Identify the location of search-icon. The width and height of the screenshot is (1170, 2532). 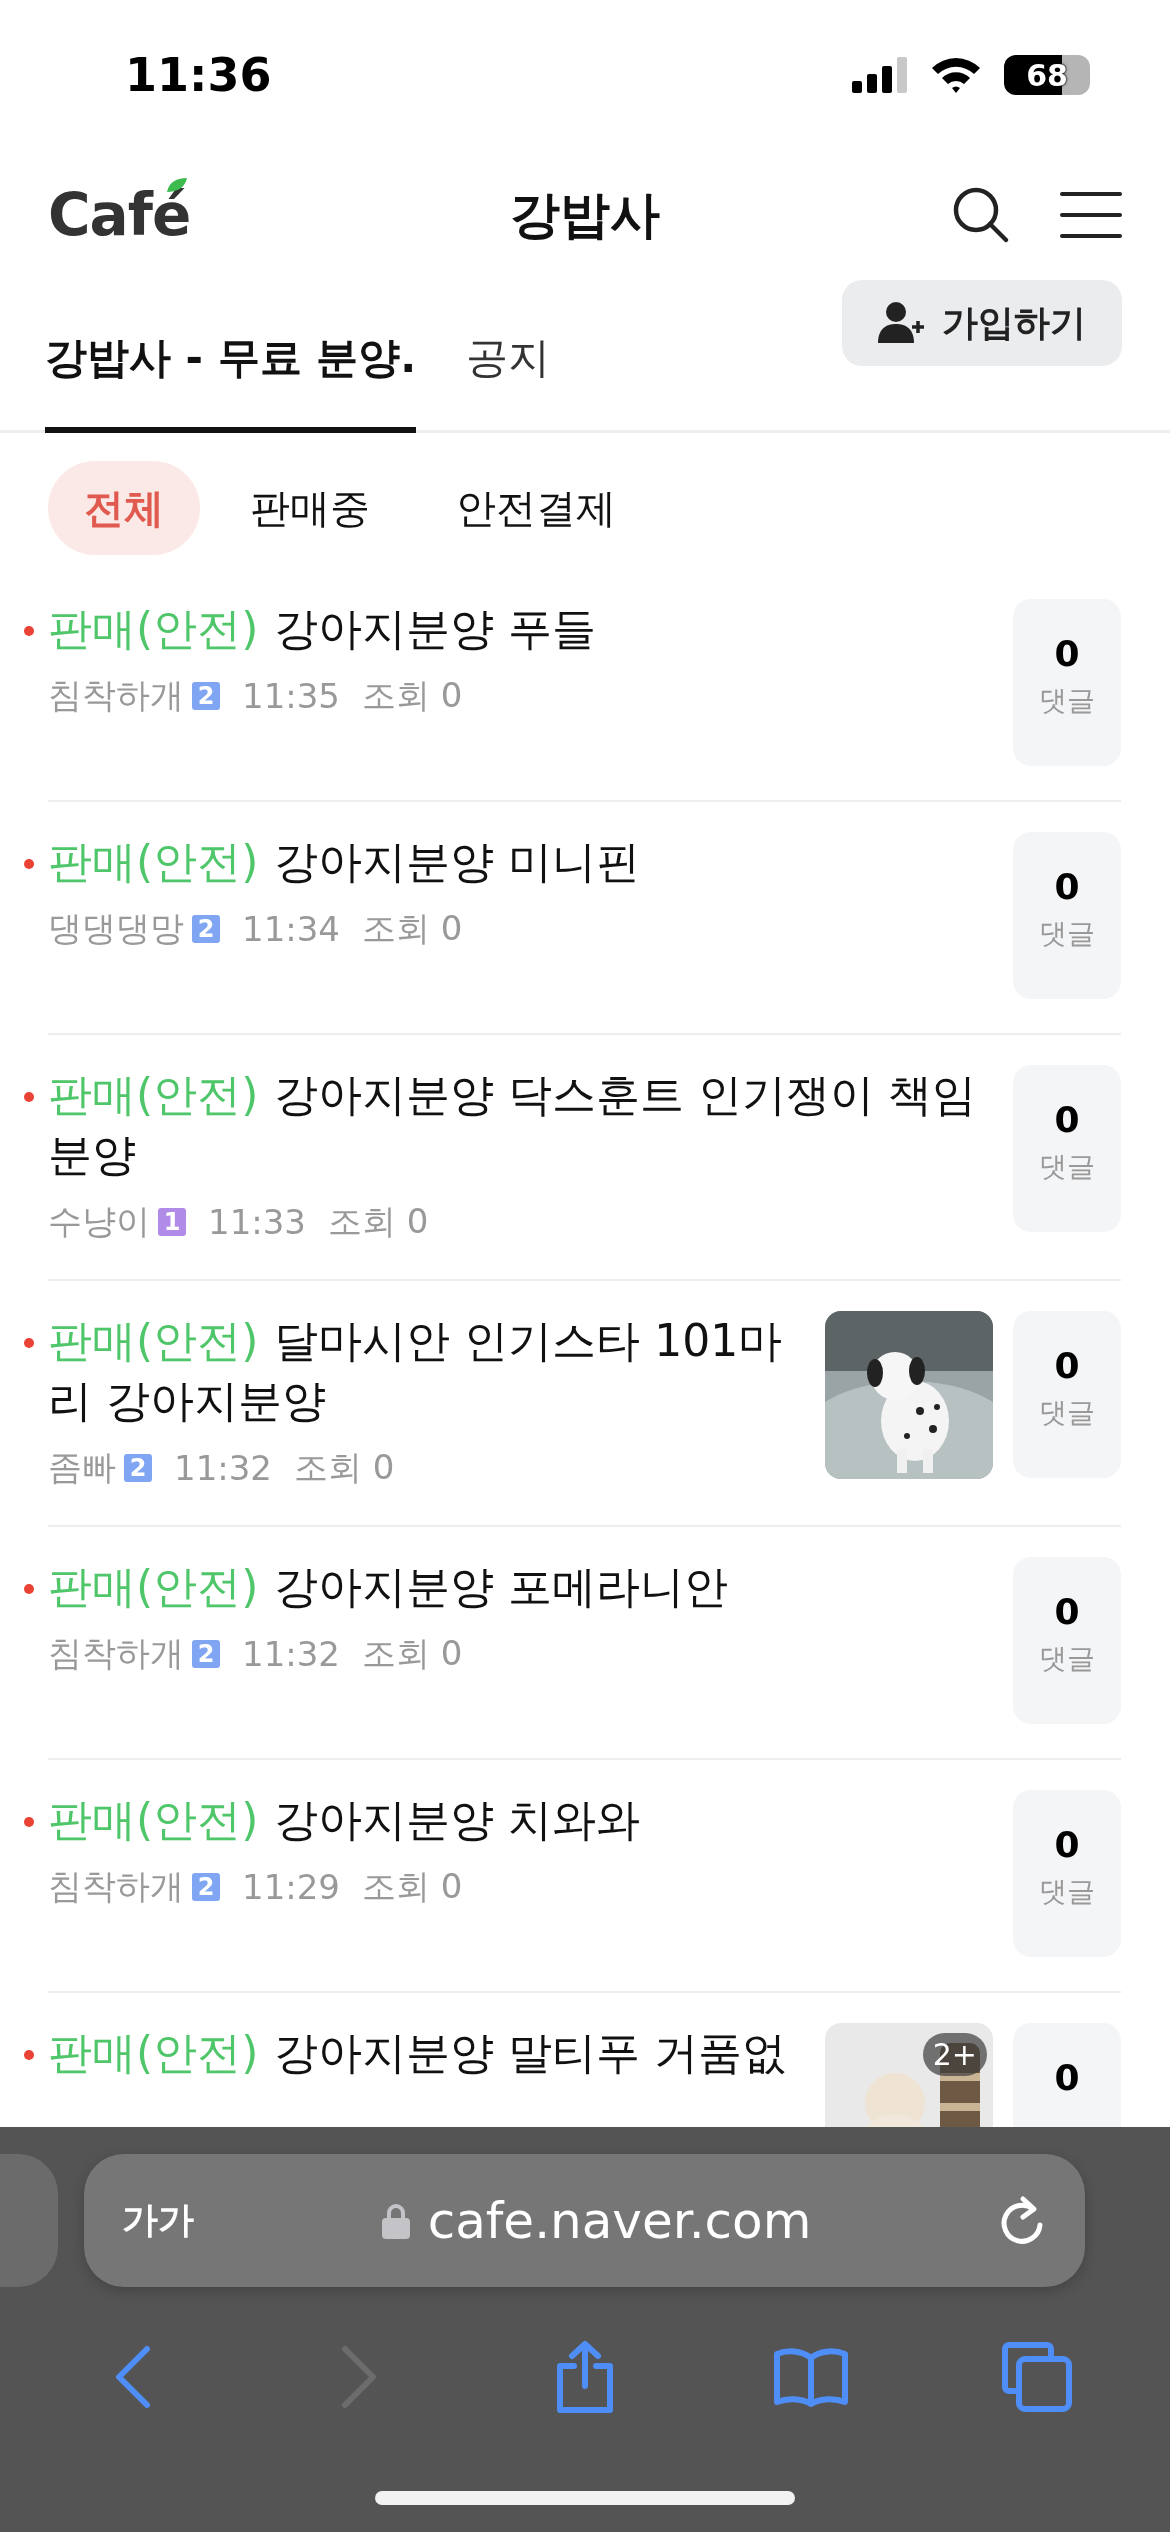
(981, 215).